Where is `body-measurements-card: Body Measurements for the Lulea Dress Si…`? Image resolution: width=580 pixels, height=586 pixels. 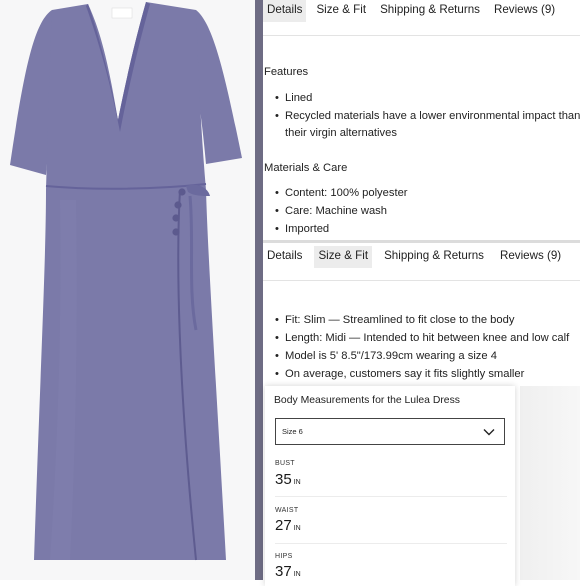 body-measurements-card: Body Measurements for the Lulea Dress Si… is located at coordinates (390, 486).